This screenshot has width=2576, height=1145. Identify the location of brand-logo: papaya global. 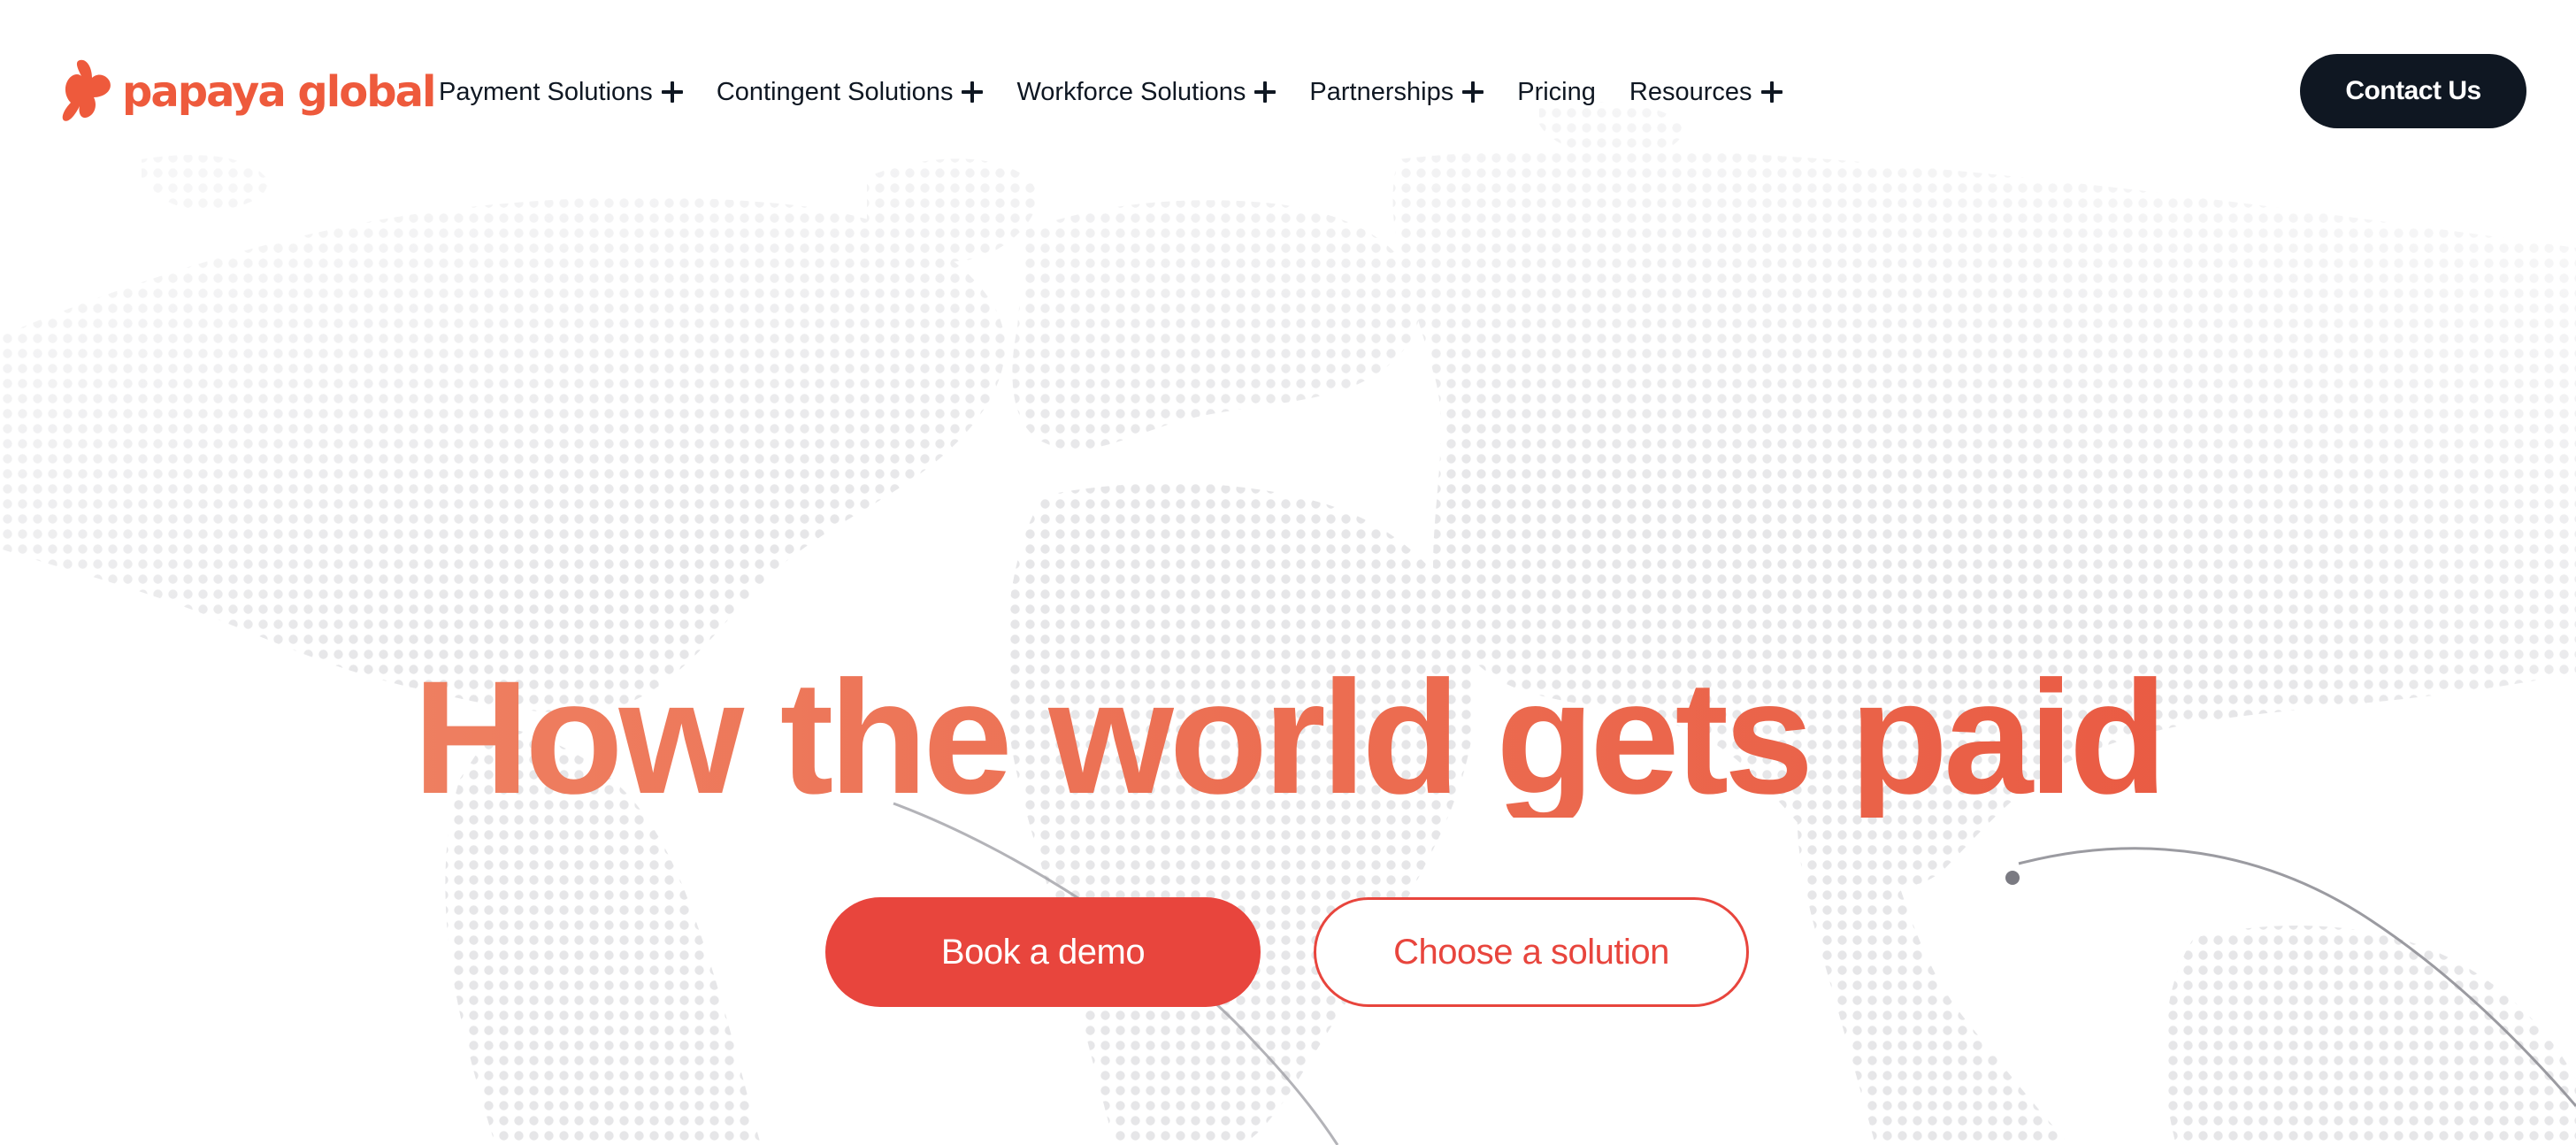
(249, 92).